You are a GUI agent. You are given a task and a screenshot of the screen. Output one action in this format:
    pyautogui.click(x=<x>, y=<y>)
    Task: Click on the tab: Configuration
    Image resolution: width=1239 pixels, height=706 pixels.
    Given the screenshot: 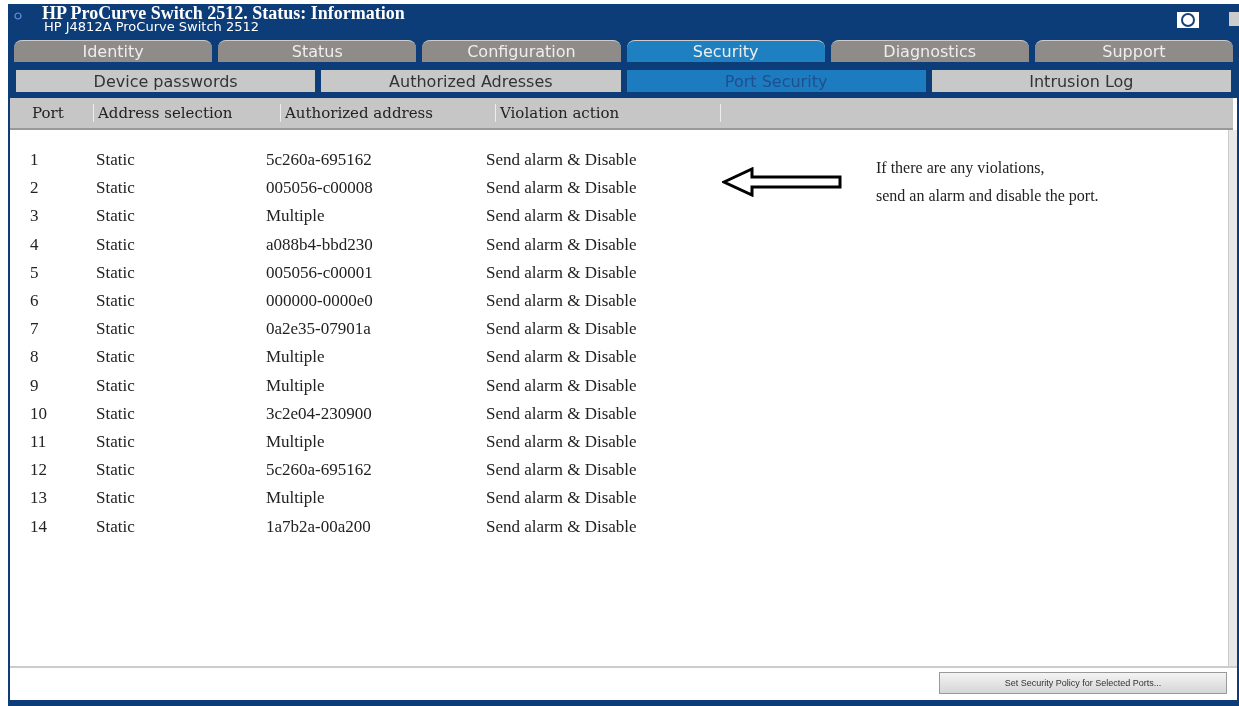 What is the action you would take?
    pyautogui.click(x=521, y=51)
    